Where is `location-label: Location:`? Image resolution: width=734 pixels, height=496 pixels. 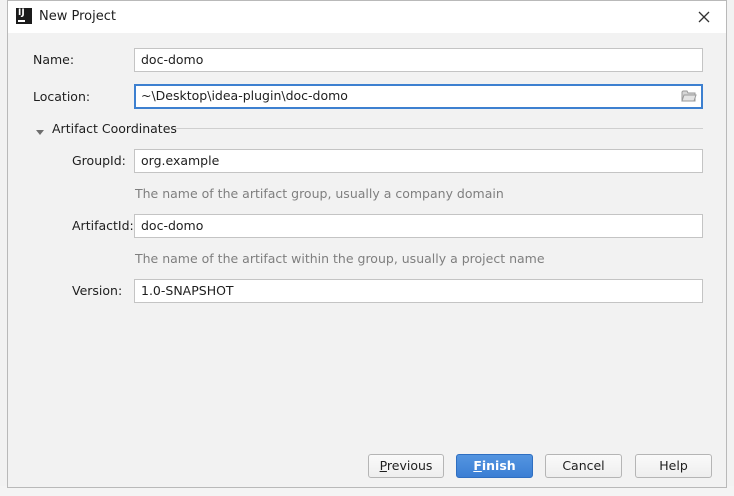 location-label: Location: is located at coordinates (62, 96).